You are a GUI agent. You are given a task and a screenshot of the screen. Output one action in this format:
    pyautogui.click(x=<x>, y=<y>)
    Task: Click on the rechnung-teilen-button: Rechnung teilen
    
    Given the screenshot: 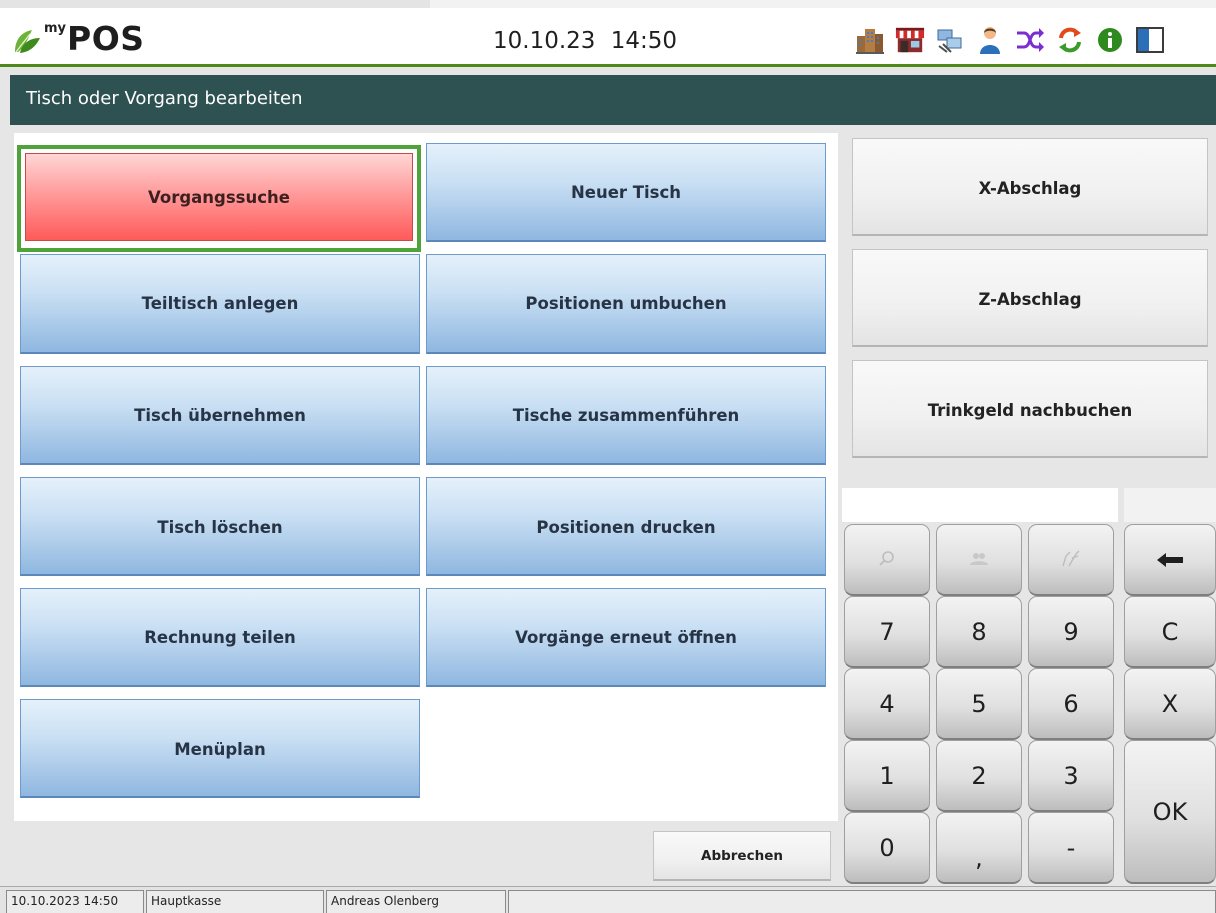 What is the action you would take?
    pyautogui.click(x=220, y=637)
    